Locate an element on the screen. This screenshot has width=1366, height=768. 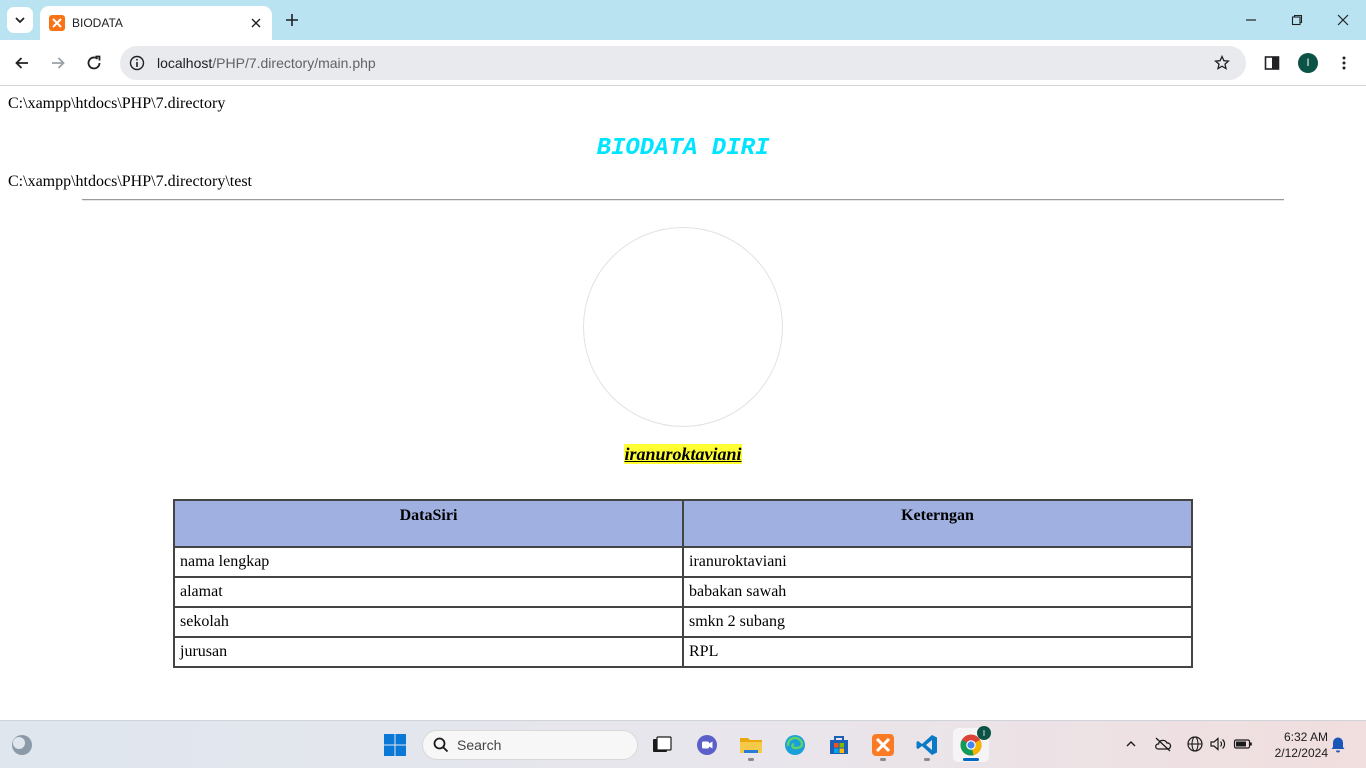
side-panel-icon is located at coordinates (1272, 63).